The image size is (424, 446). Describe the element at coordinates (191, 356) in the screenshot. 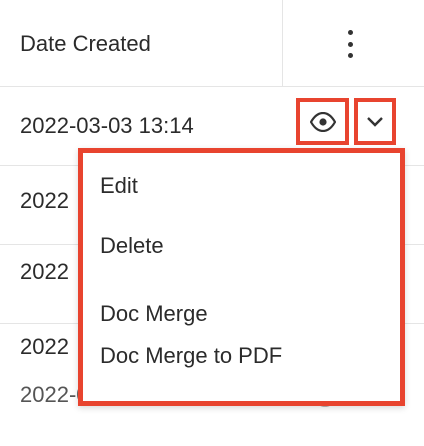

I see `menu-item-doc-merge-to-pdf: Doc Merge to PDF` at that location.